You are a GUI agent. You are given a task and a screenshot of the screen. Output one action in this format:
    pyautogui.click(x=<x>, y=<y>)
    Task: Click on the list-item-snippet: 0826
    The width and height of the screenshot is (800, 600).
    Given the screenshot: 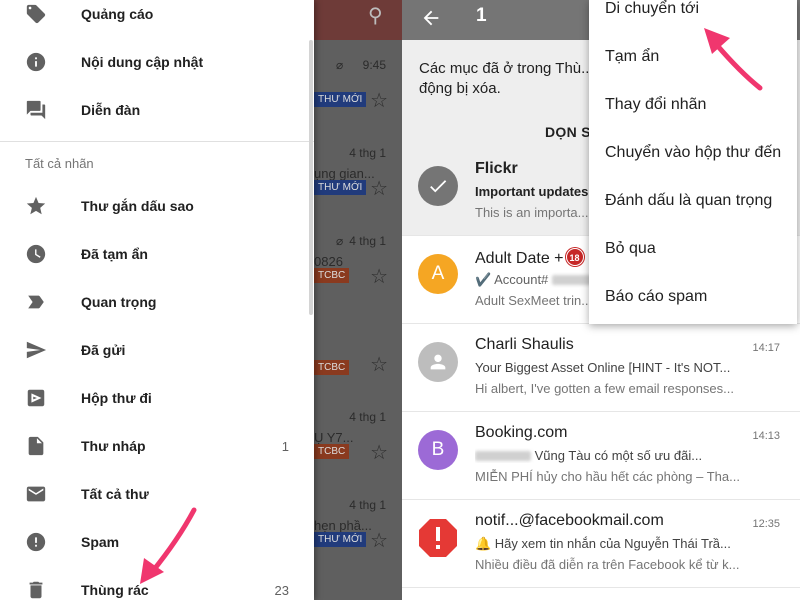 What is the action you would take?
    pyautogui.click(x=328, y=261)
    